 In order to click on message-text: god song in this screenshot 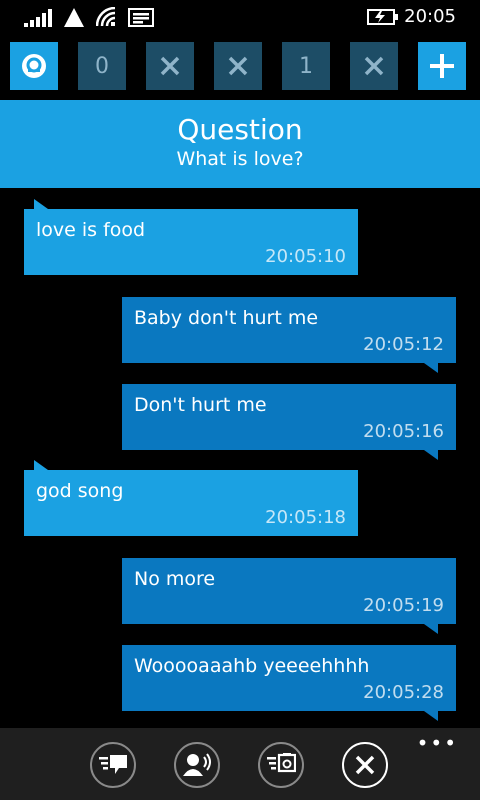, I will do `click(80, 491)`.